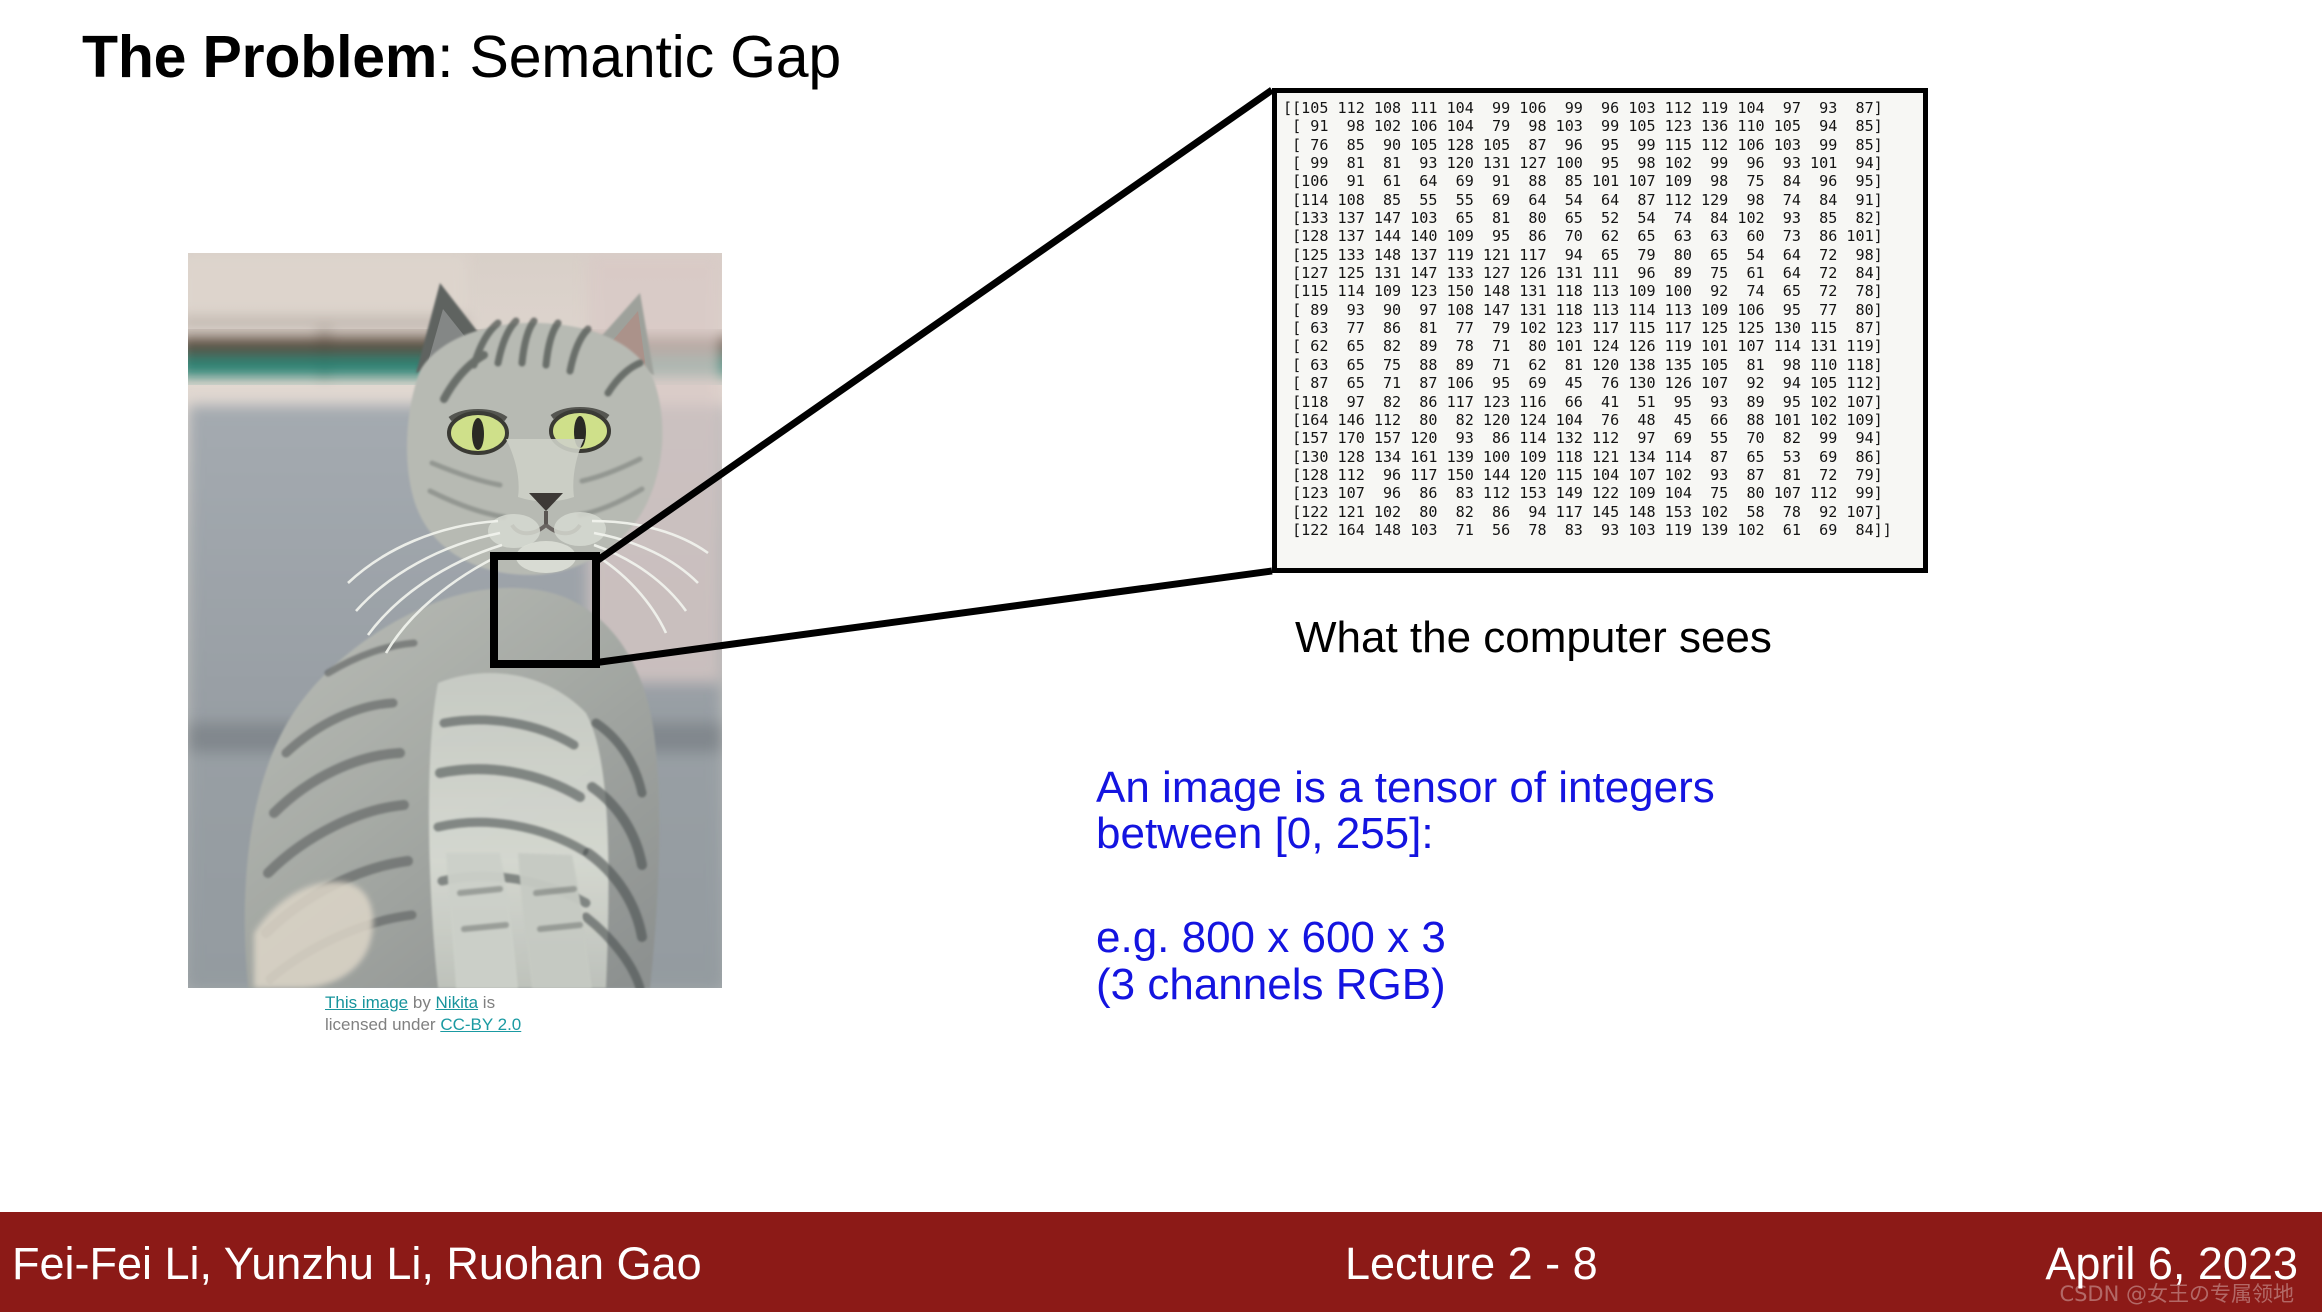 The image size is (2322, 1312). I want to click on attribution-license-text: licensed under, so click(383, 1025).